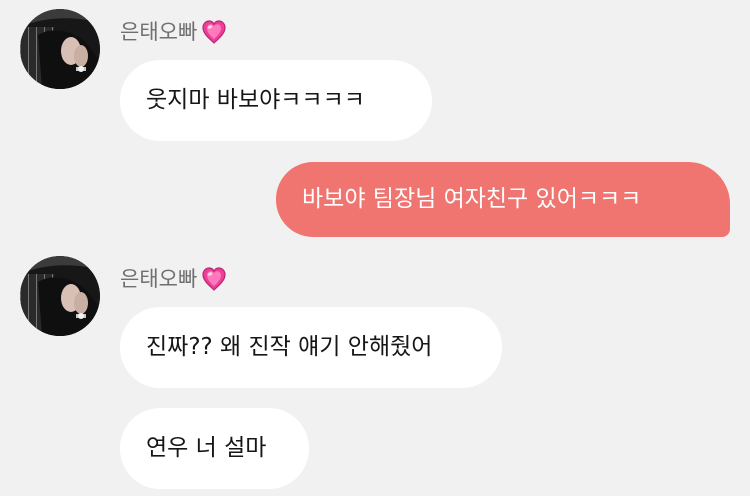 The height and width of the screenshot is (496, 750). What do you see at coordinates (206, 448) in the screenshot?
I see `message-text: 연우 너 설마` at bounding box center [206, 448].